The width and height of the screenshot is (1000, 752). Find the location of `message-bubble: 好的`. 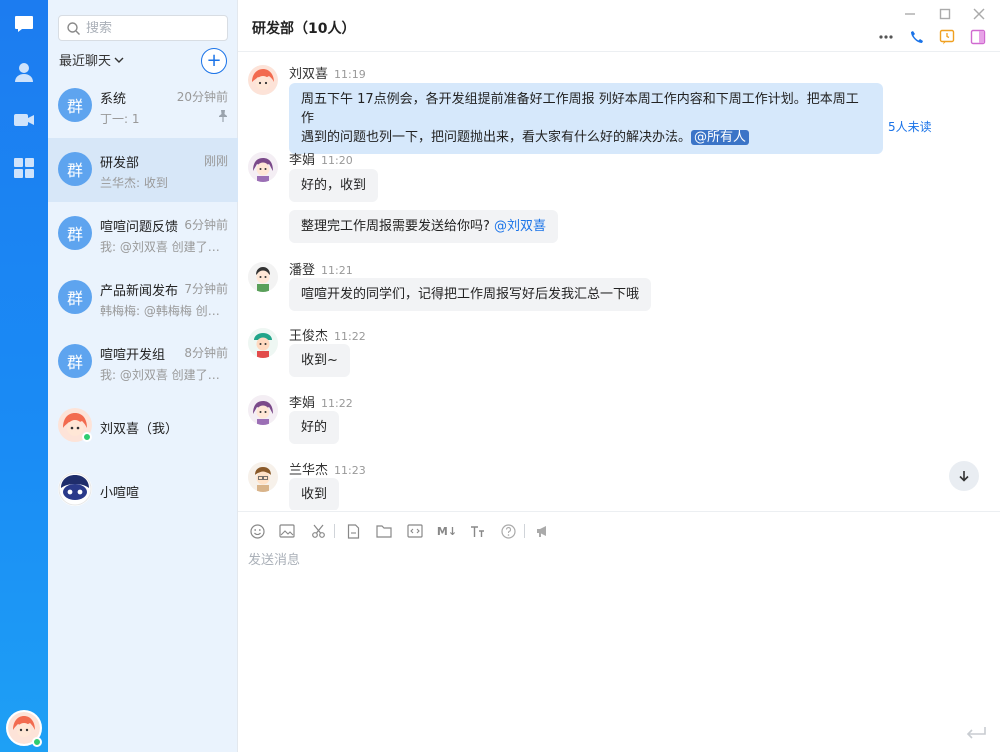

message-bubble: 好的 is located at coordinates (314, 427).